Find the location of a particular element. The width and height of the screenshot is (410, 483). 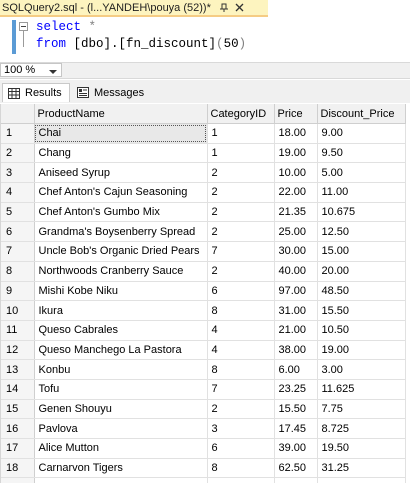

cell-discount-price: 48.50 is located at coordinates (361, 291).